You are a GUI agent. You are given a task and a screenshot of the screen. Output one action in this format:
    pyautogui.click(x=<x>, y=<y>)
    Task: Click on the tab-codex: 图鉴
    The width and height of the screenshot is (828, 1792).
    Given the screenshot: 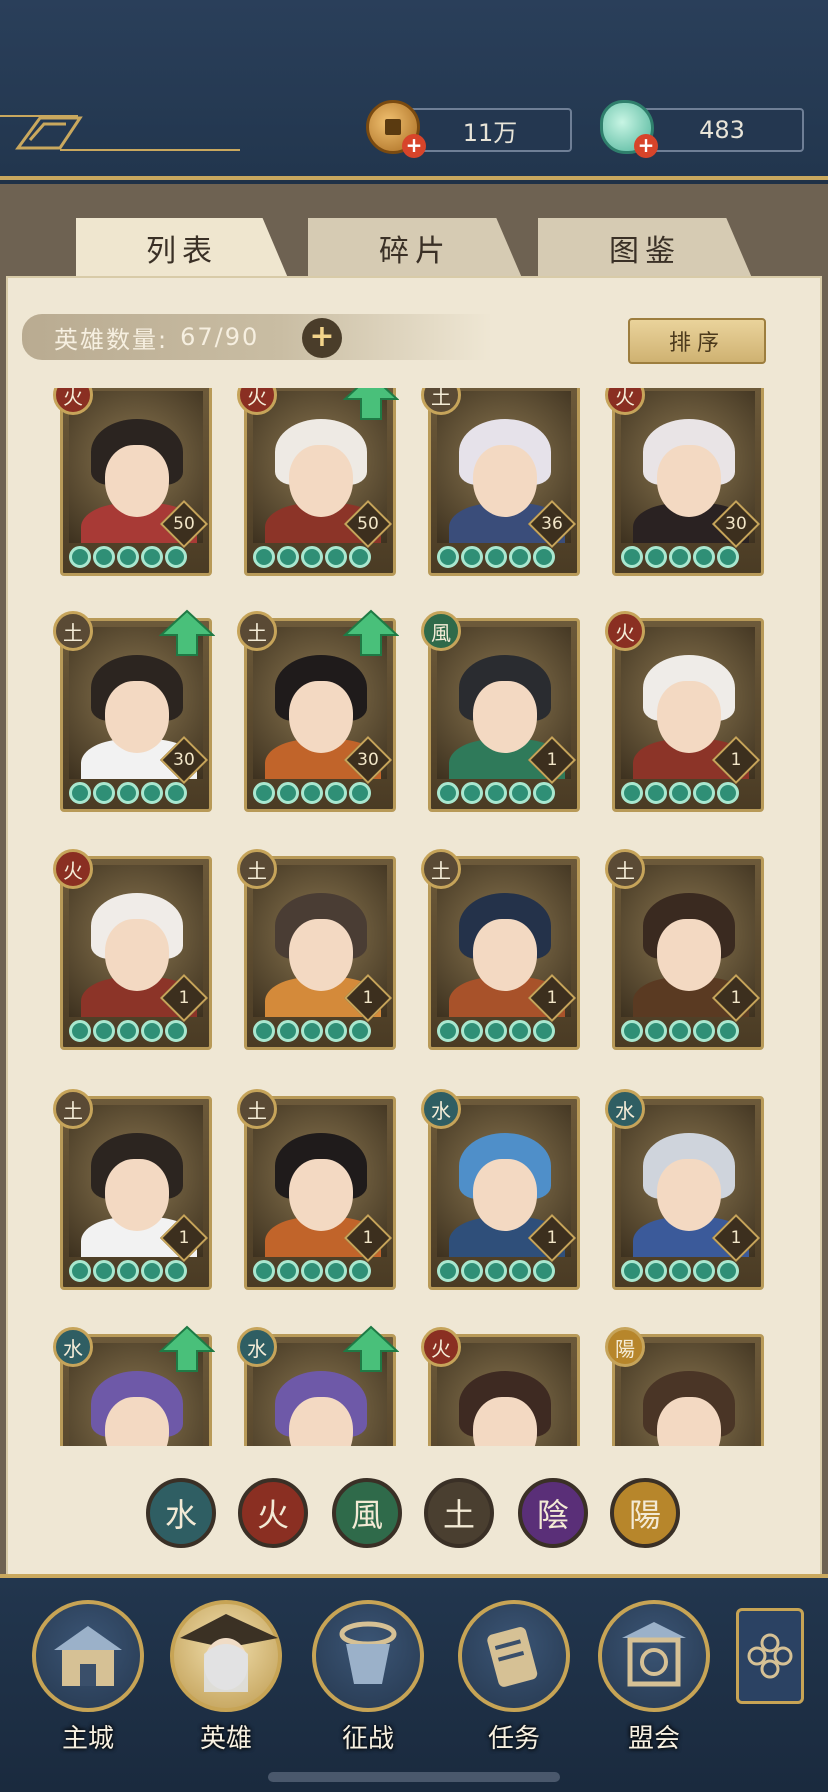 What is the action you would take?
    pyautogui.click(x=645, y=248)
    